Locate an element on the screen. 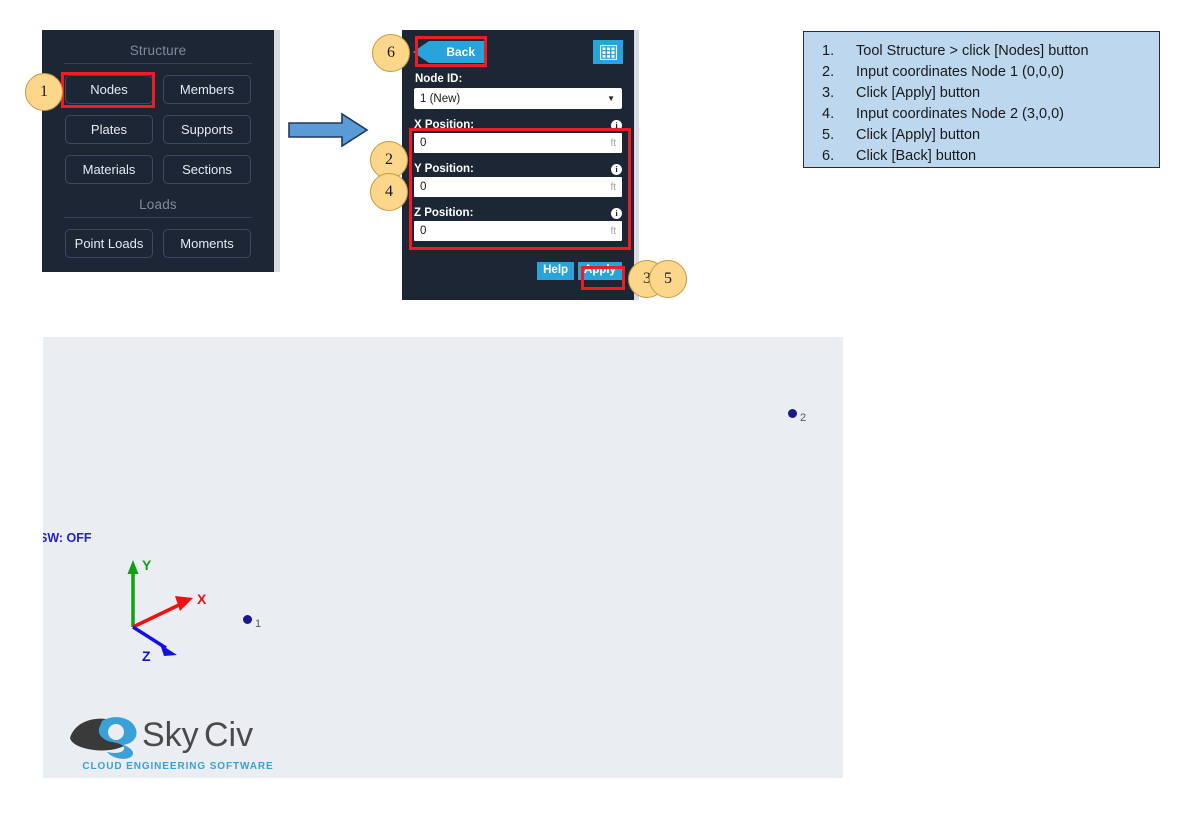 This screenshot has height=820, width=1188. back-button: Back is located at coordinates (449, 52).